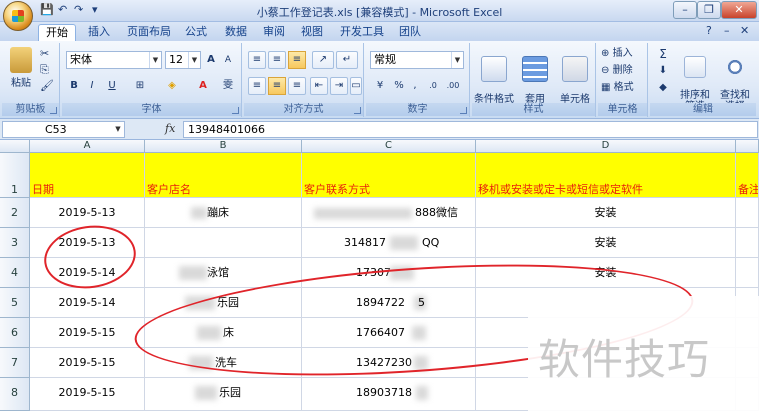 Image resolution: width=759 pixels, height=411 pixels. What do you see at coordinates (92, 86) in the screenshot?
I see `italic-button: I` at bounding box center [92, 86].